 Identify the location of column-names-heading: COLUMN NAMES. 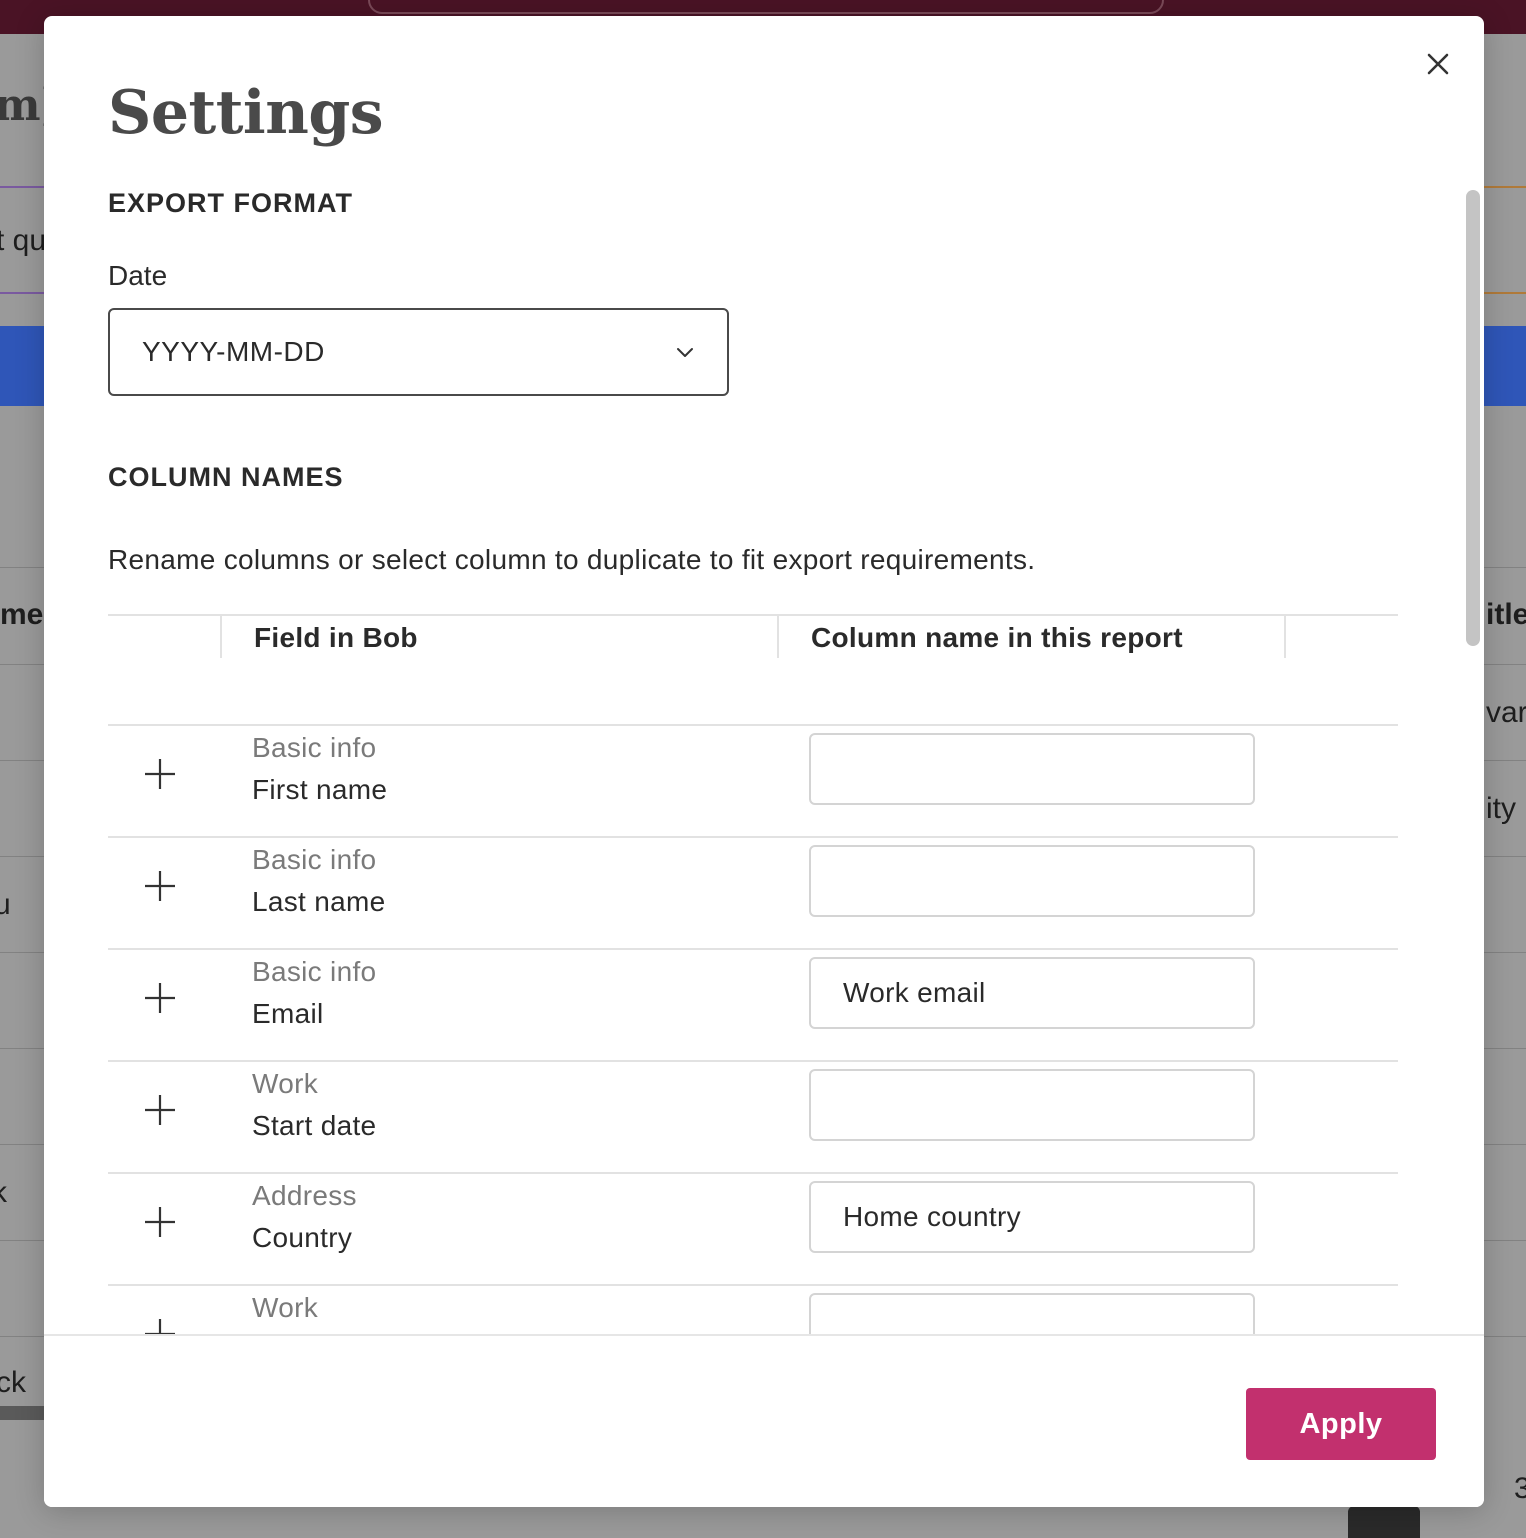
(226, 477).